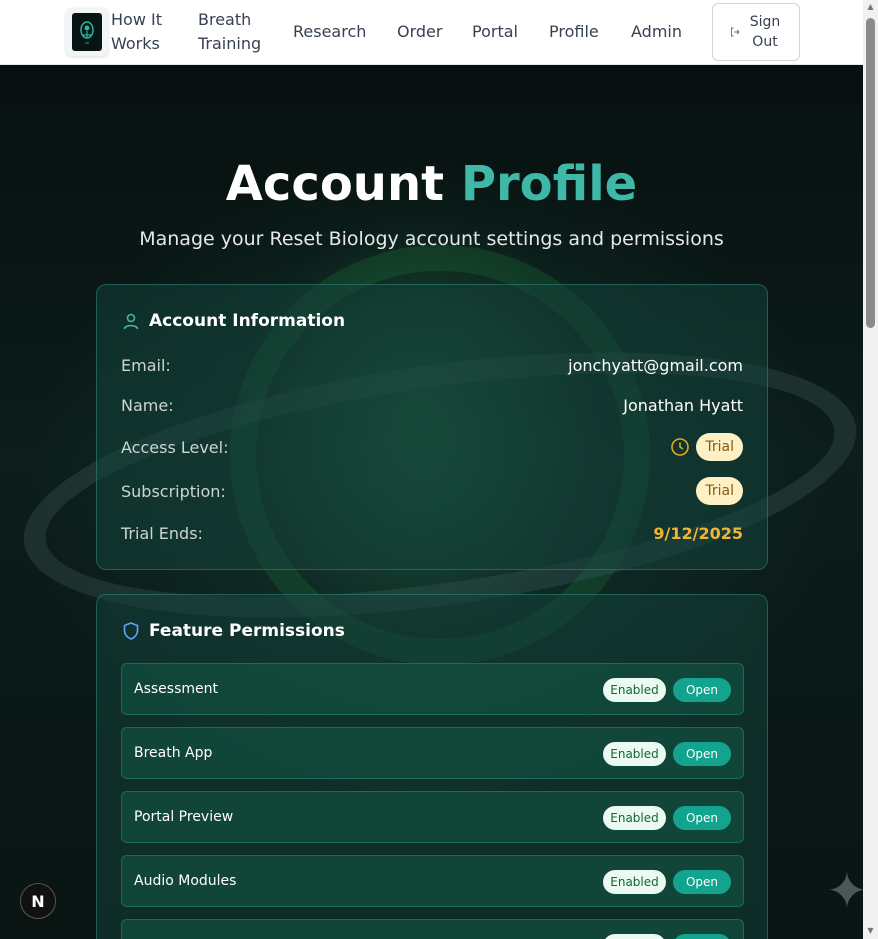 The image size is (878, 939). Describe the element at coordinates (683, 405) in the screenshot. I see `name-value: Jonathan Hyatt` at that location.